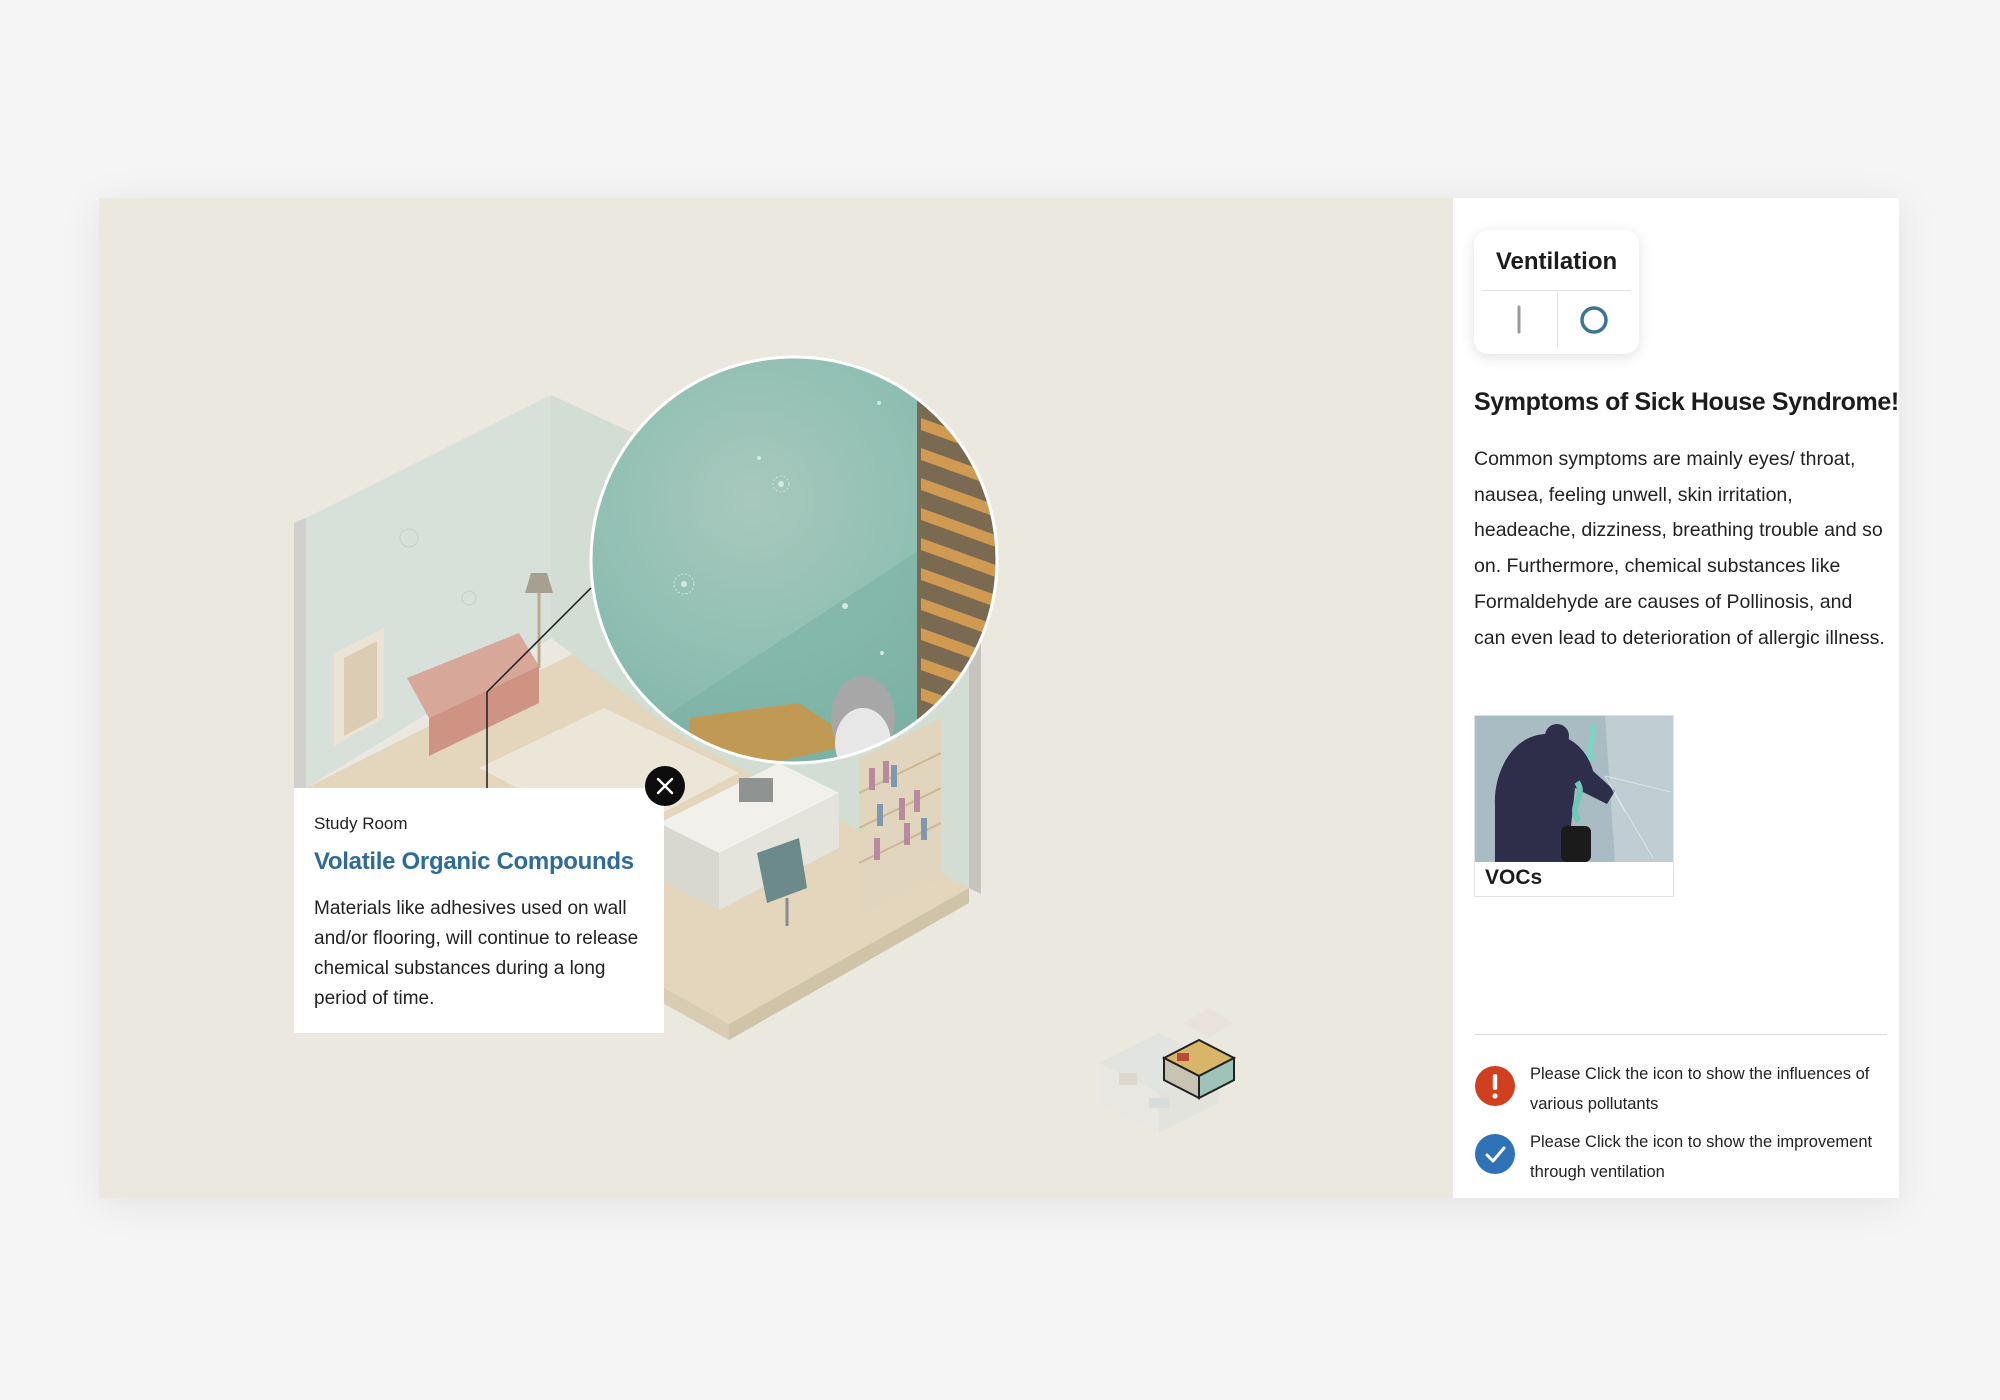  Describe the element at coordinates (361, 823) in the screenshot. I see `popup-room-name: Study Room` at that location.